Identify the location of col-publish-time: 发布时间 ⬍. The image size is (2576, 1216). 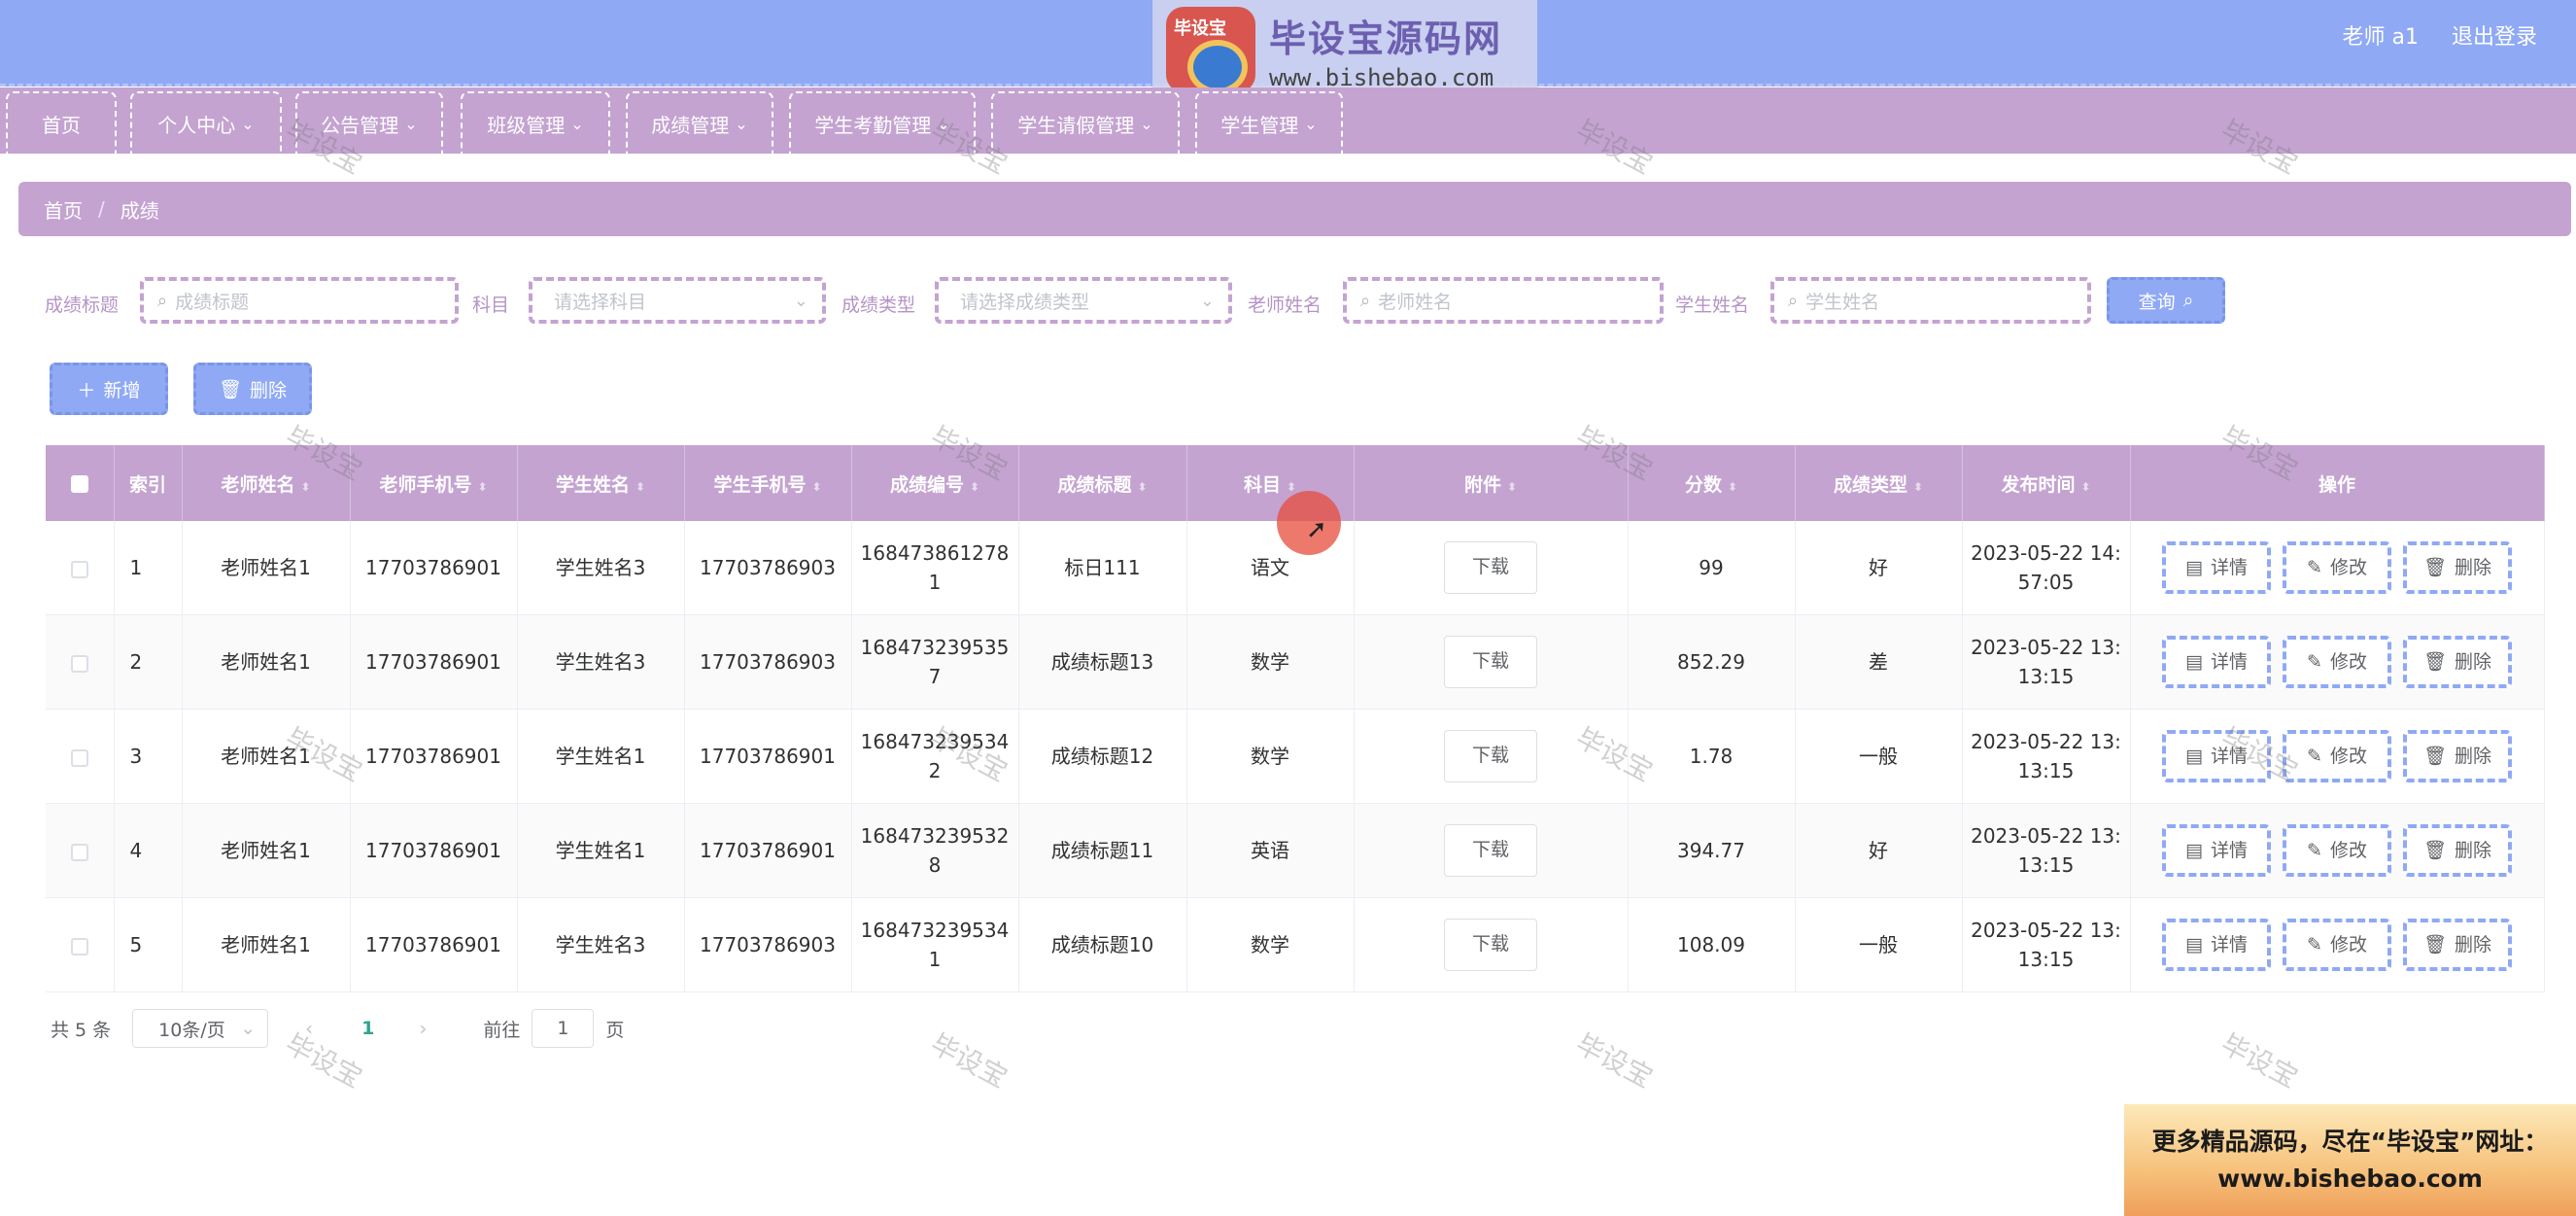
(2047, 483).